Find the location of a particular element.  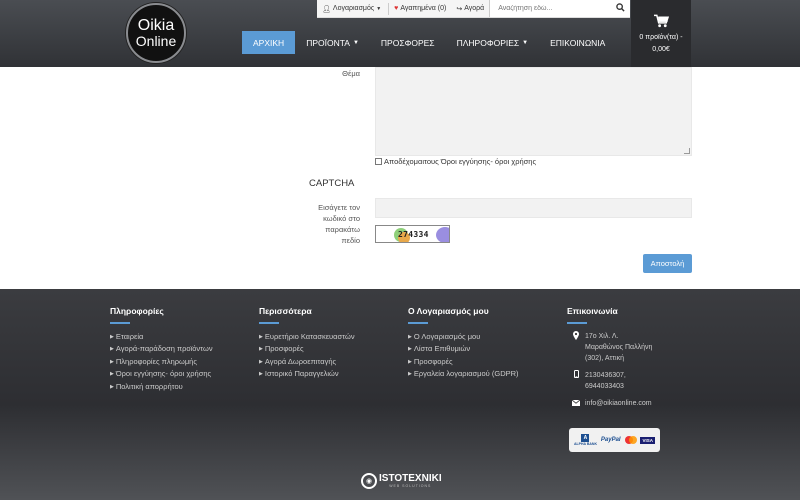

wishlist-link: ♥ Αγαπημένα (0) is located at coordinates (420, 8).